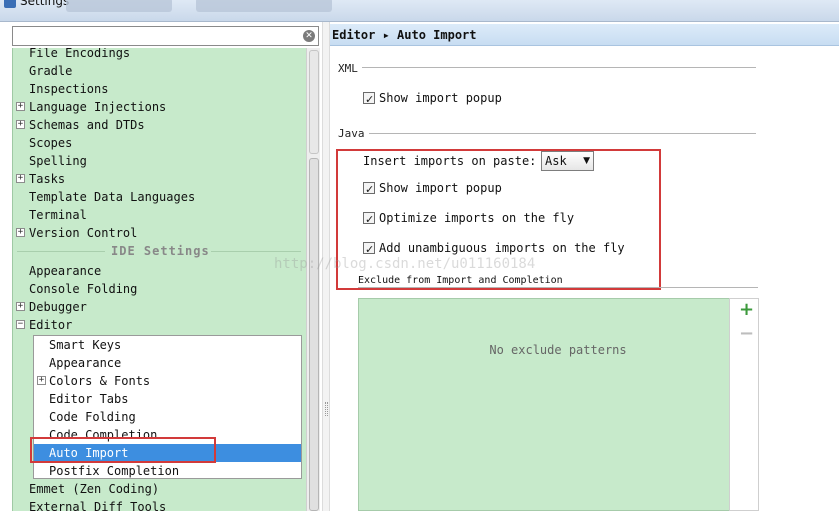 This screenshot has width=839, height=511. What do you see at coordinates (87, 125) in the screenshot?
I see `tree-item-label: Schemas and DTDs` at bounding box center [87, 125].